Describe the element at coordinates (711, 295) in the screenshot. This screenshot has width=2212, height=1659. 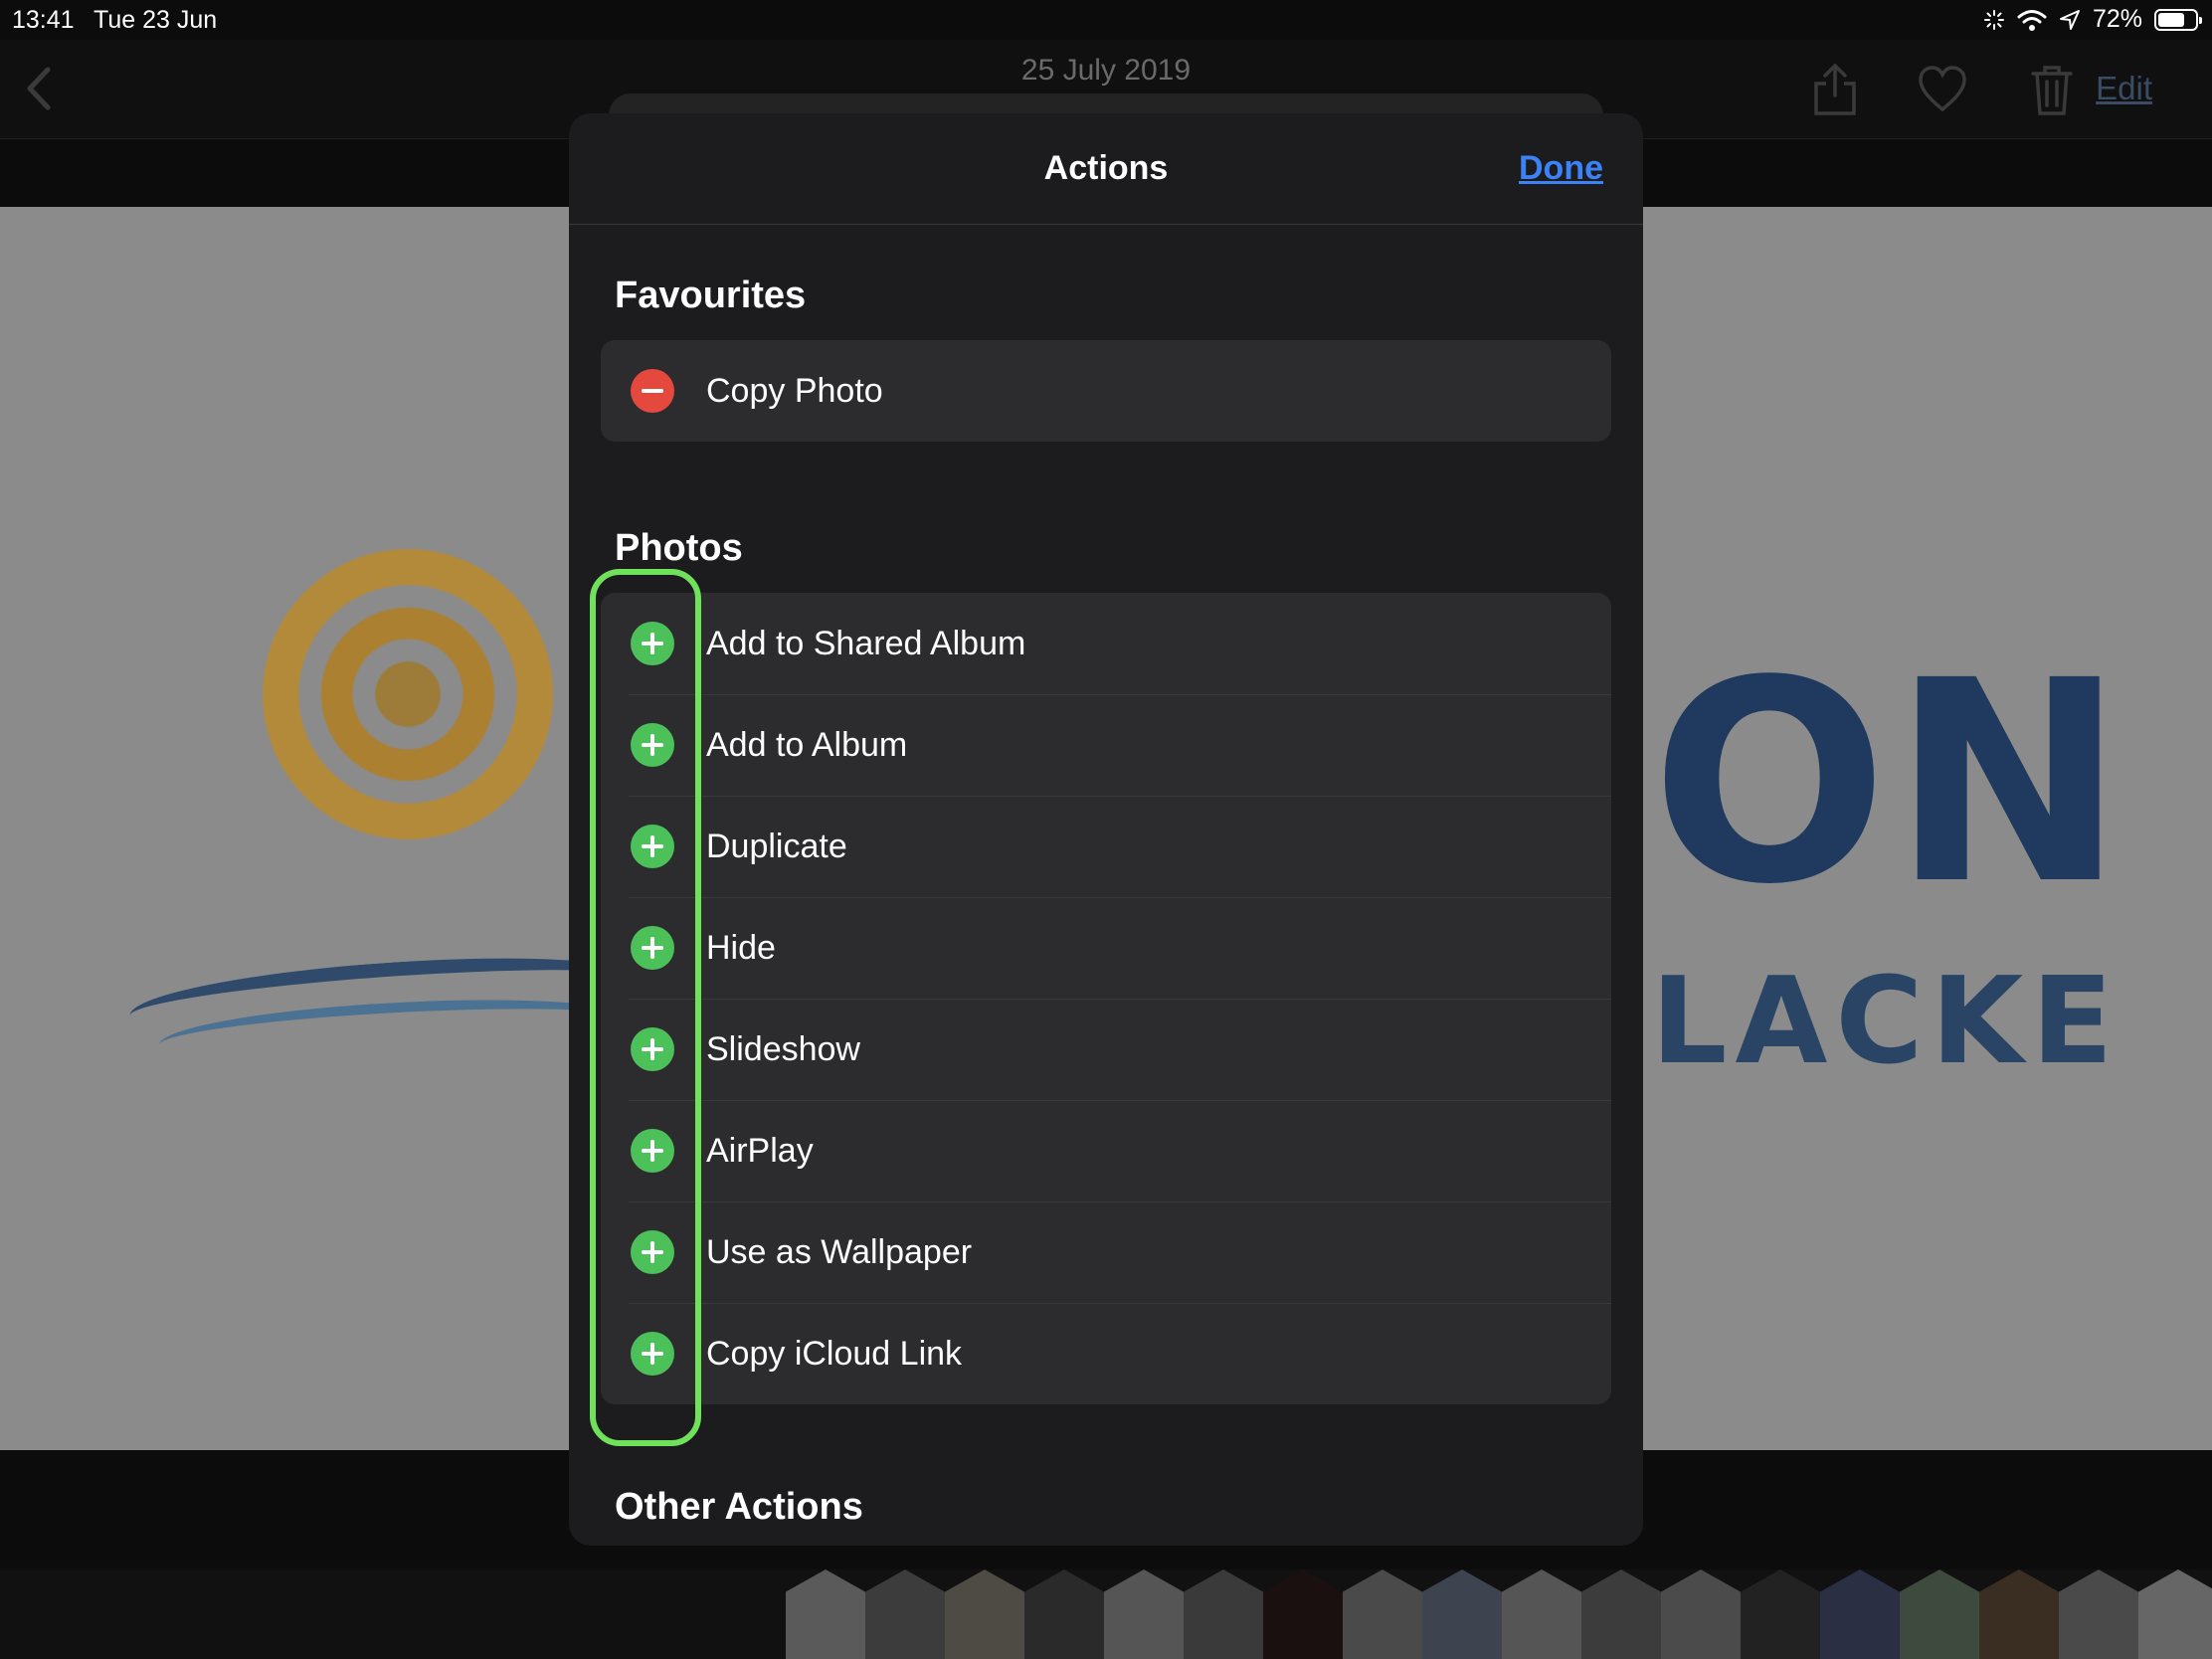
I see `section-title-favourites: Favourites` at that location.